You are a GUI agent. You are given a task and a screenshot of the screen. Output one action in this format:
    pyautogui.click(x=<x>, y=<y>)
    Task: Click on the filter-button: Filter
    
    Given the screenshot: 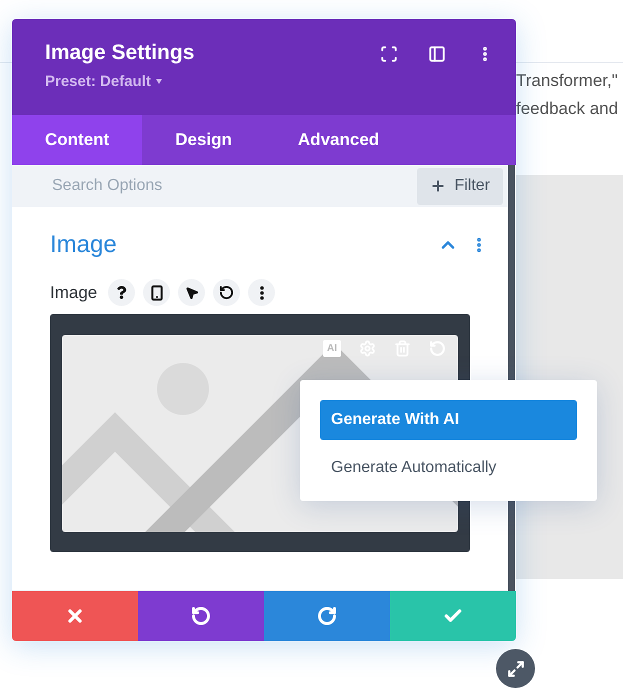 What is the action you would take?
    pyautogui.click(x=460, y=186)
    